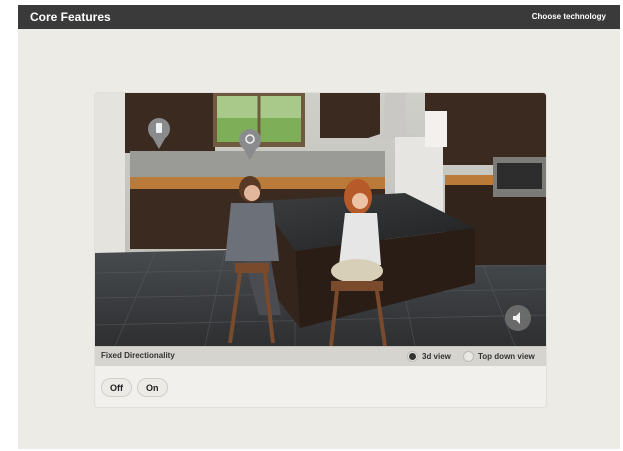 The width and height of the screenshot is (623, 451). Describe the element at coordinates (436, 356) in the screenshot. I see `view-option-label: 3d view` at that location.